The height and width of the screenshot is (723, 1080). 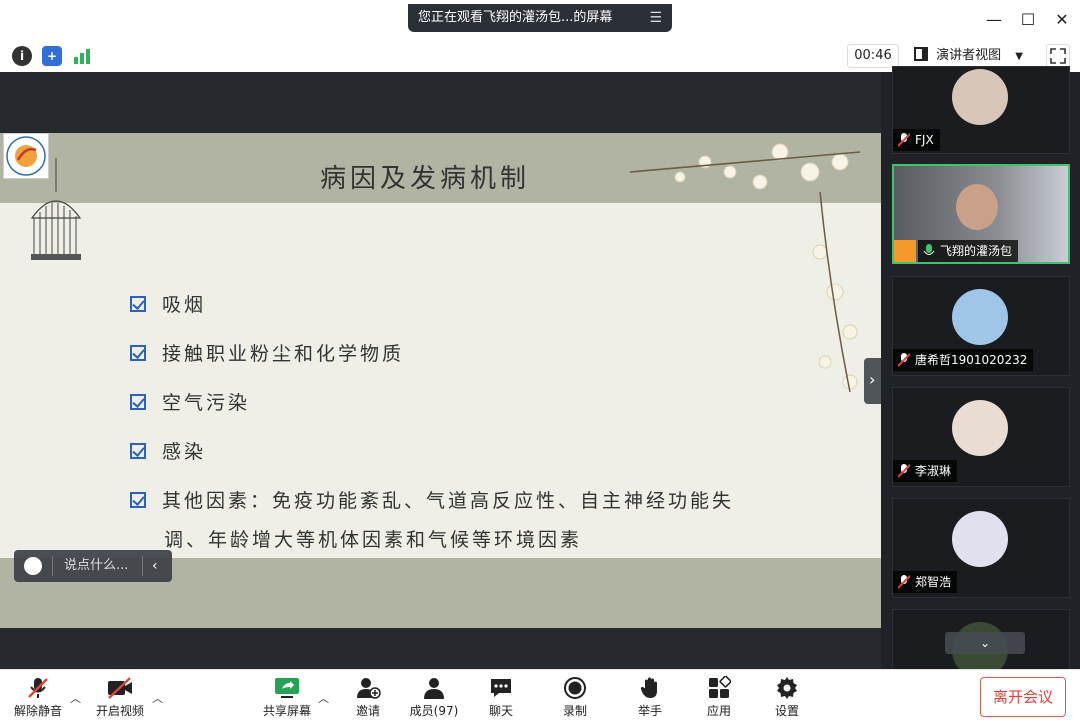 I want to click on members-icon, so click(x=434, y=688).